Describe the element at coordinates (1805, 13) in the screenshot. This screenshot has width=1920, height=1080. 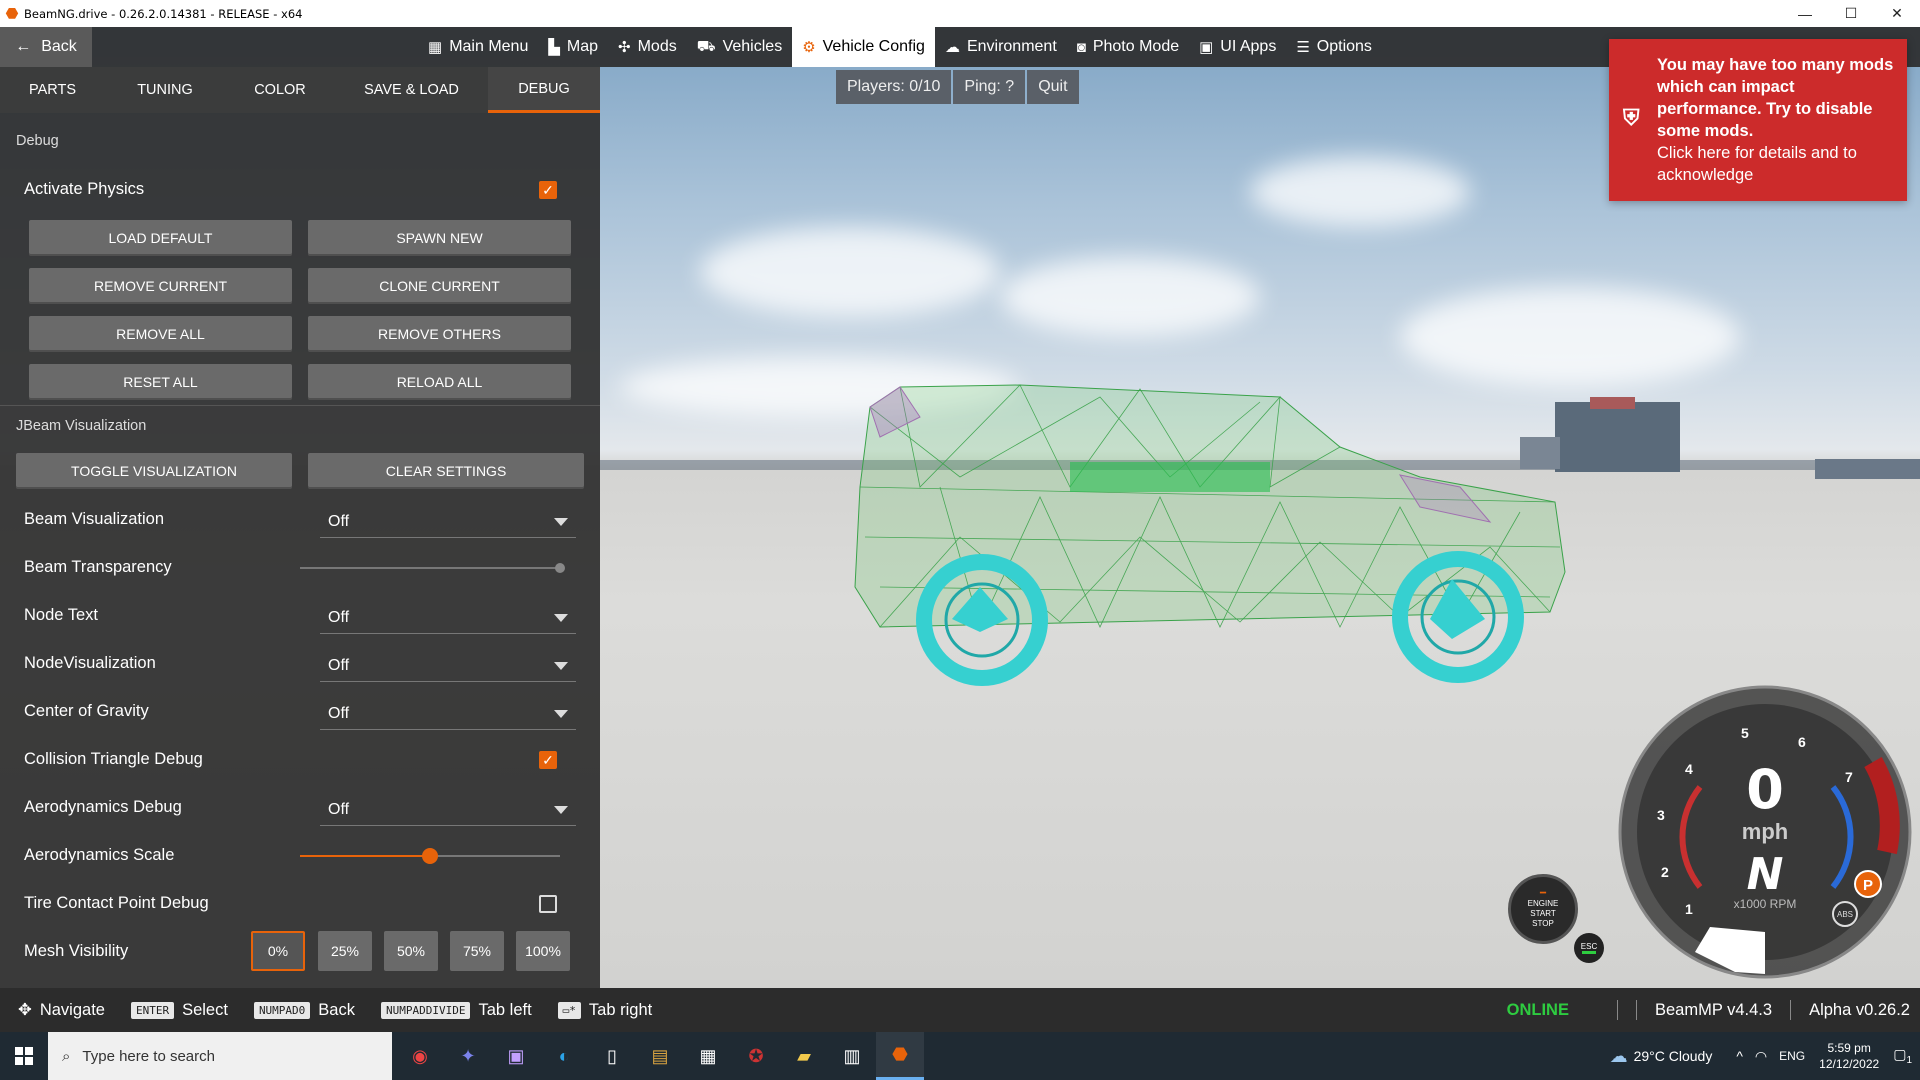
I see `minimize-button: —` at that location.